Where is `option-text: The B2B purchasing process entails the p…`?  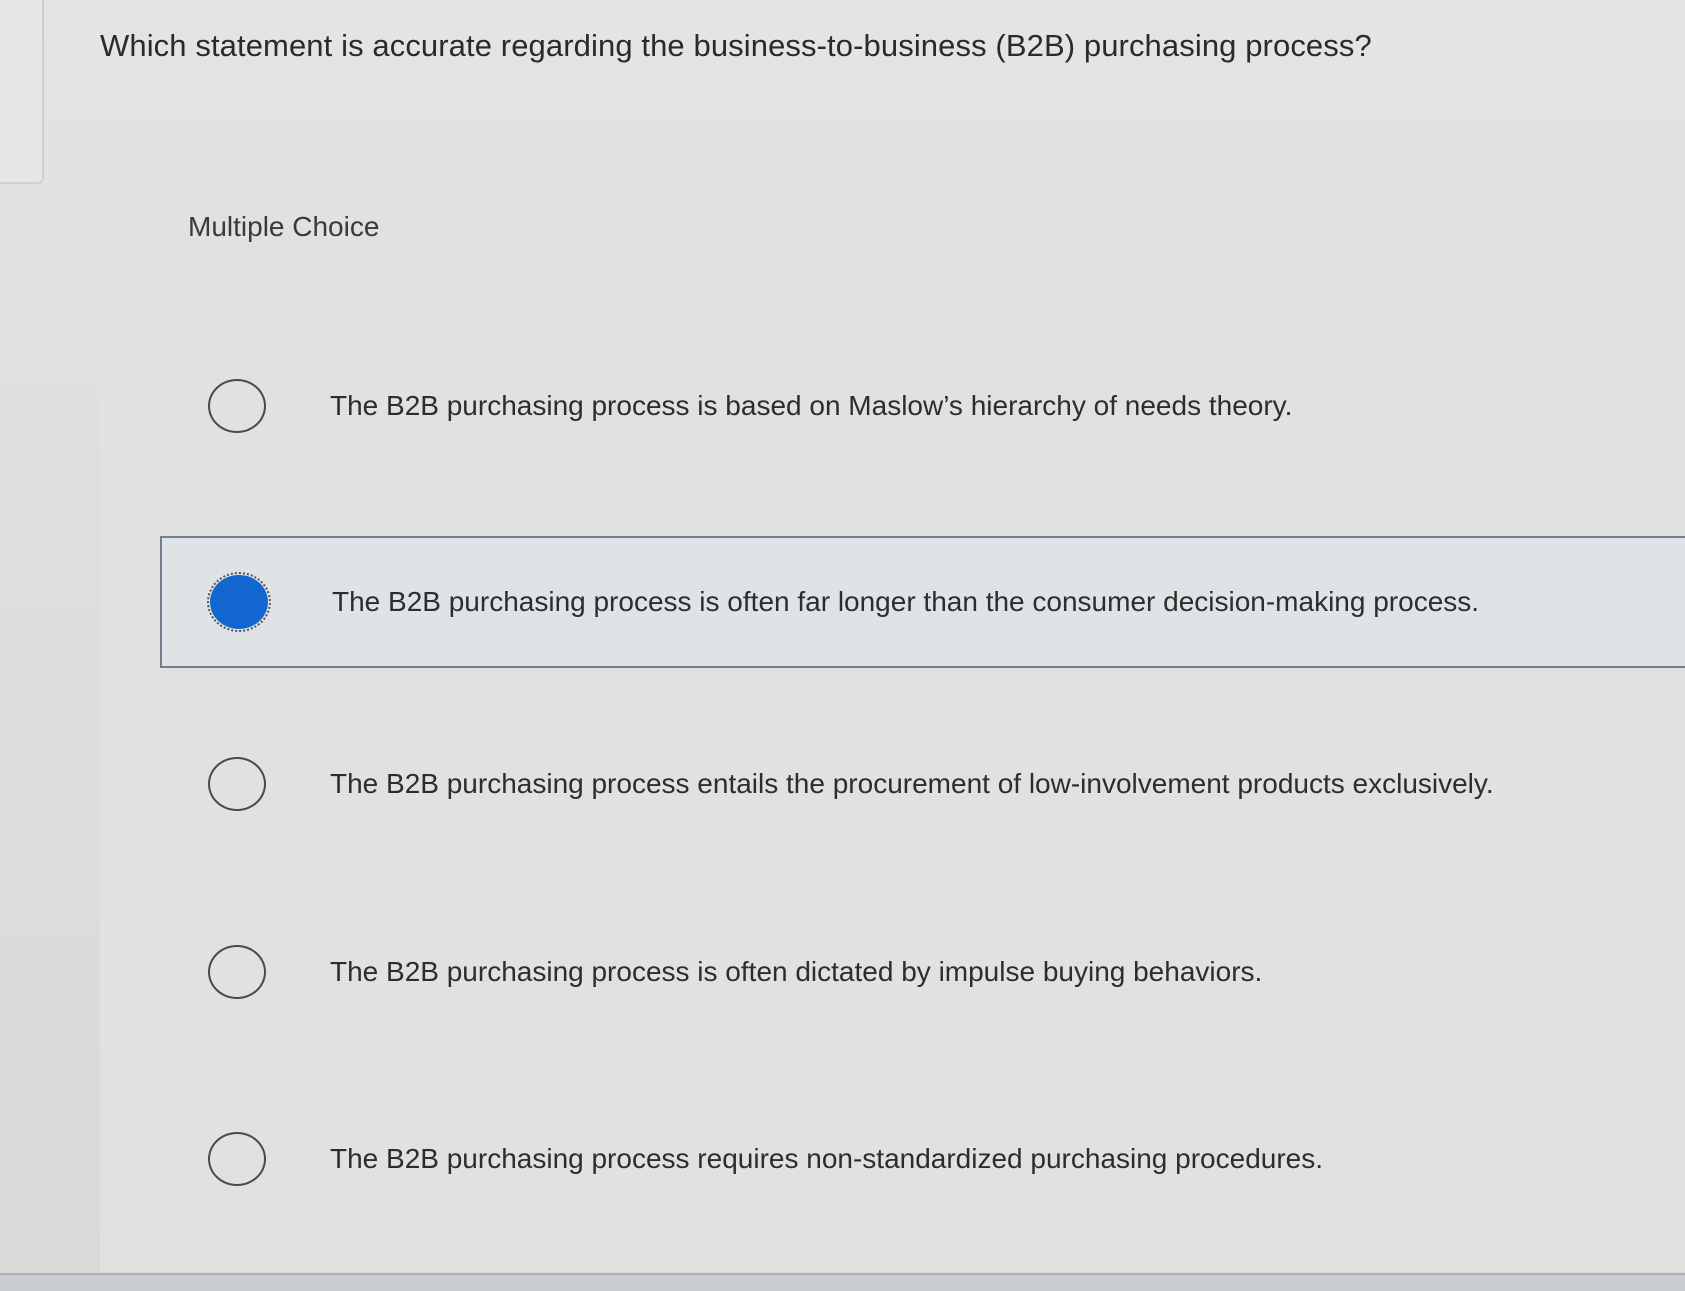
option-text: The B2B purchasing process entails the p… is located at coordinates (912, 783).